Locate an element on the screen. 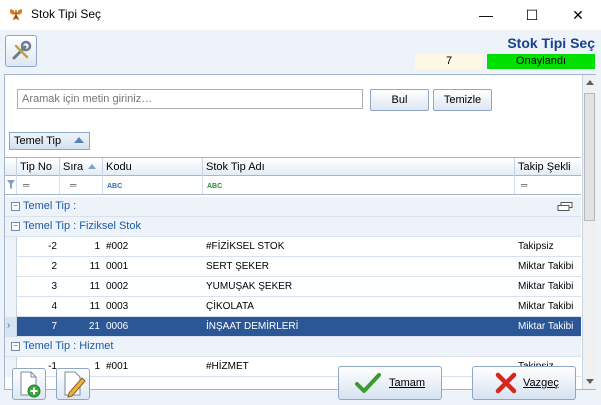  butterfly-icon is located at coordinates (16, 14).